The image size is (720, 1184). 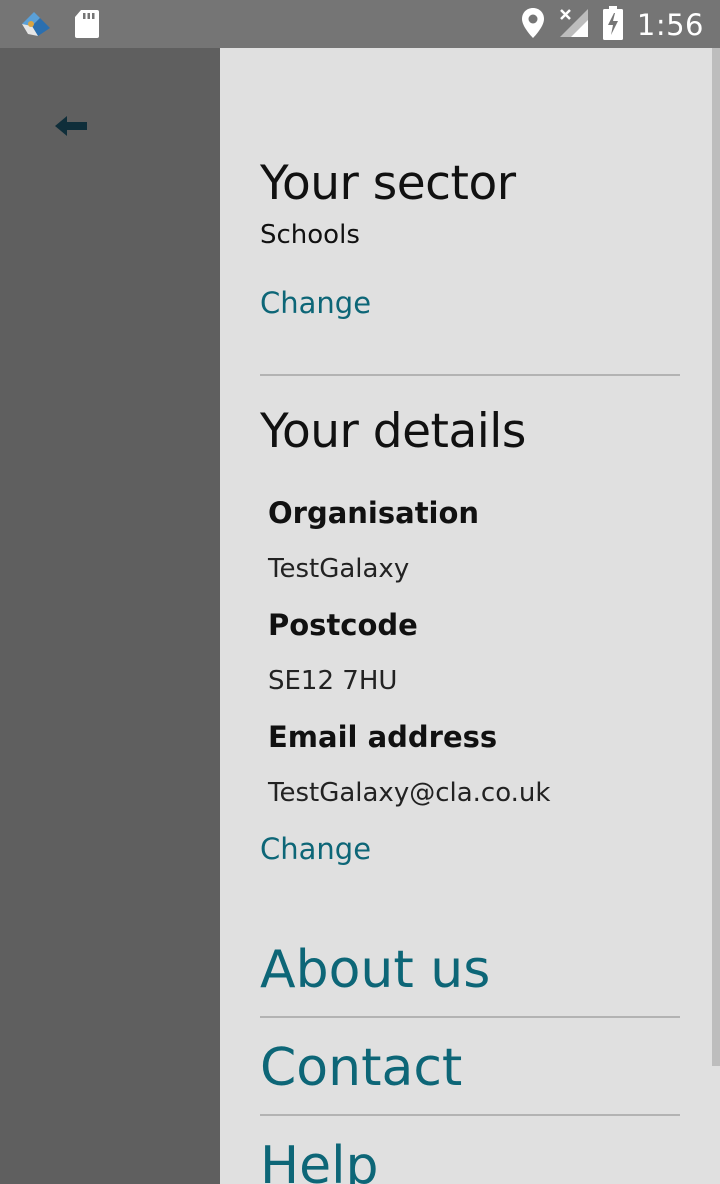 I want to click on back-button, so click(x=72, y=128).